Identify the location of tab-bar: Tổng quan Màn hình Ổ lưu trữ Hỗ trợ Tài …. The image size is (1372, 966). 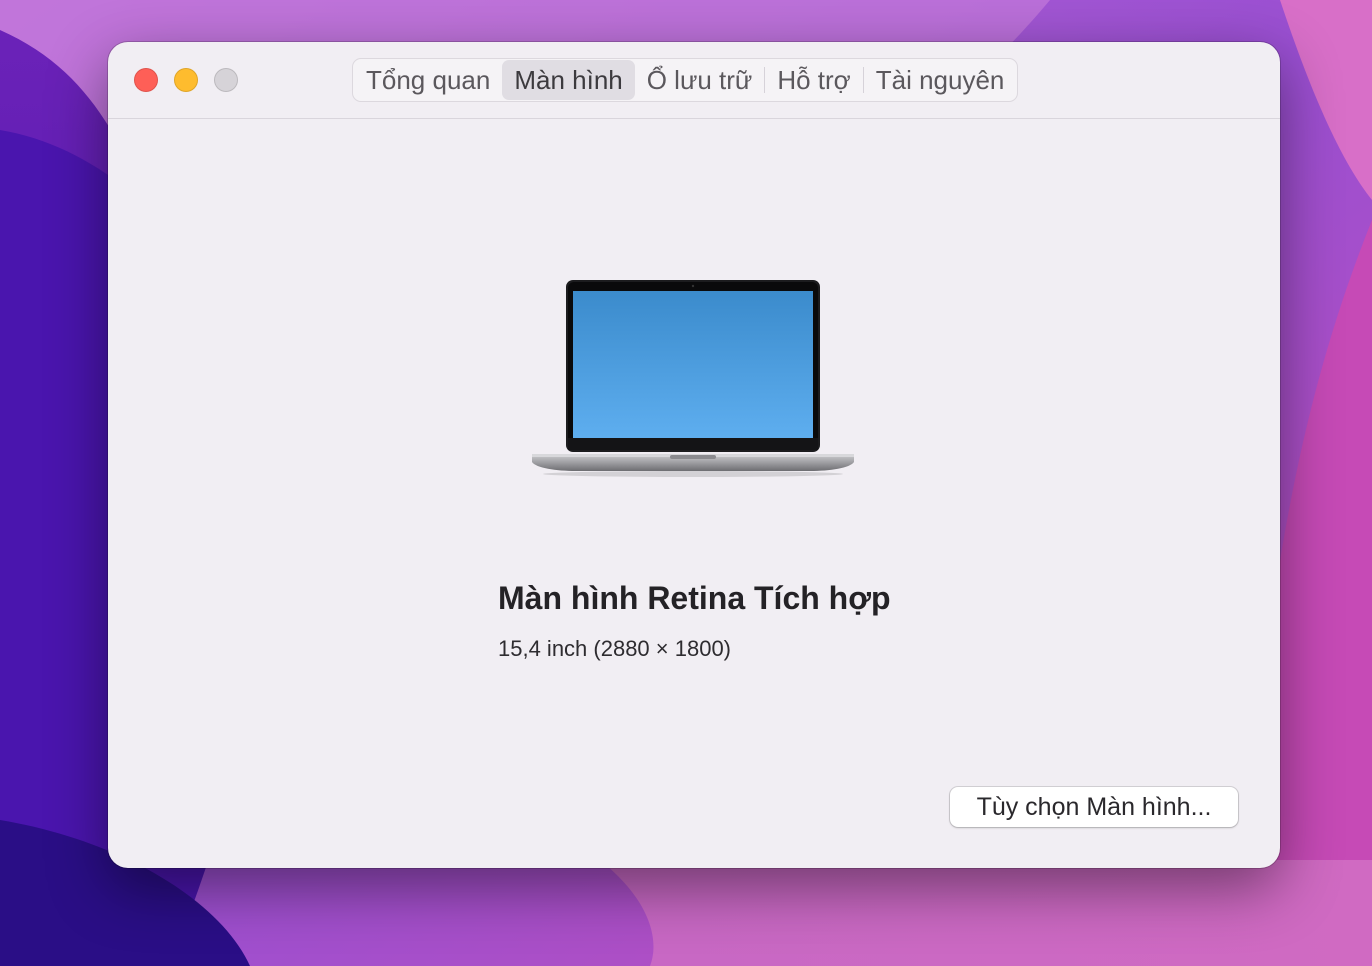
(685, 80).